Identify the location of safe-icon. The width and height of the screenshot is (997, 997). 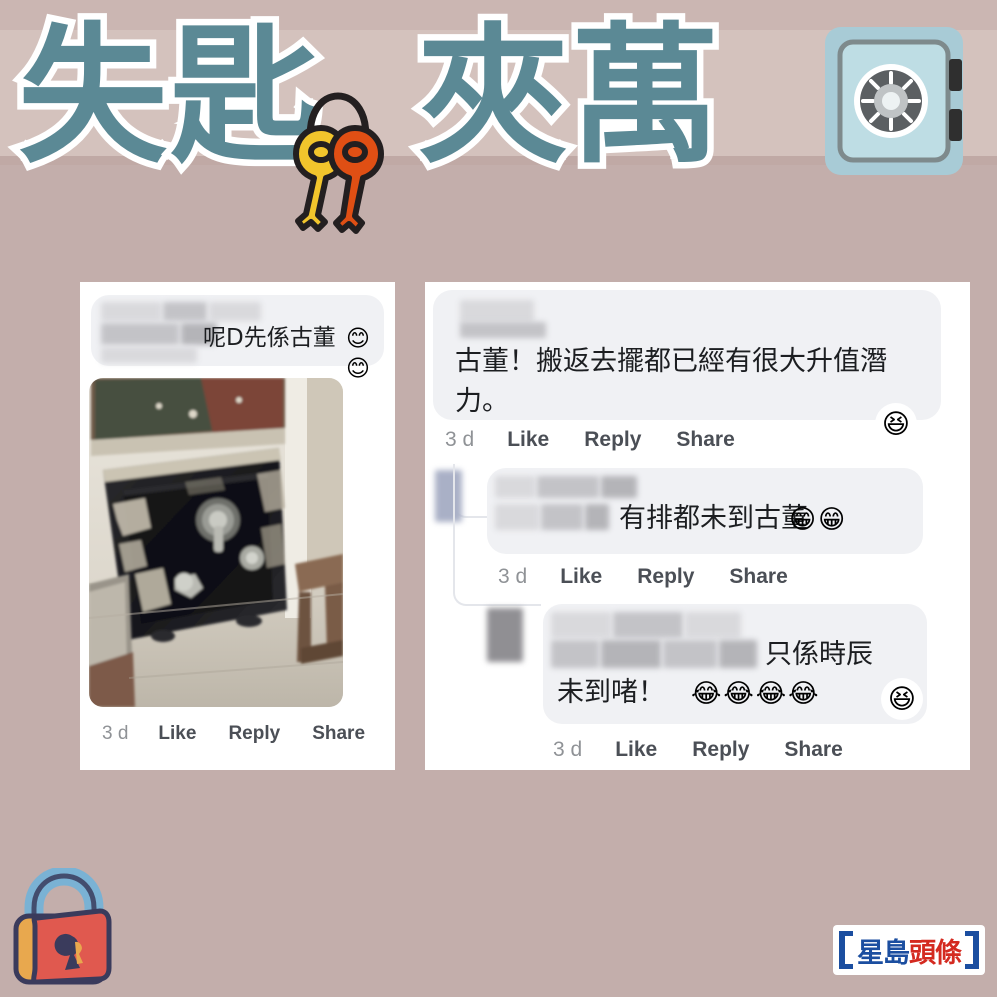
(894, 101).